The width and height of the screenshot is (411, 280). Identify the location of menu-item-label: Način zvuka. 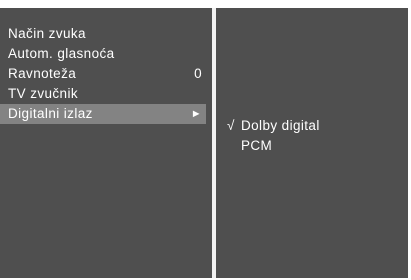
(47, 33).